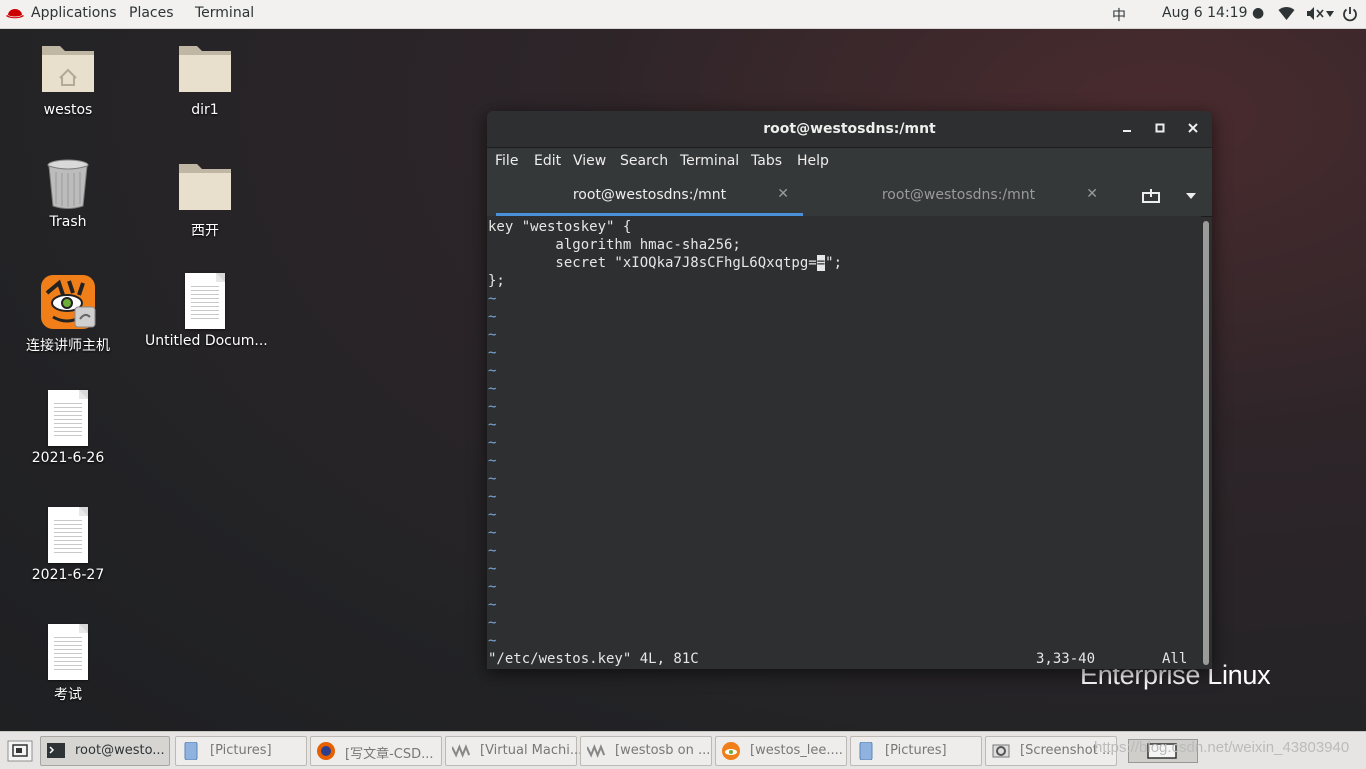 The height and width of the screenshot is (769, 1366). What do you see at coordinates (74, 13) in the screenshot?
I see `applications-menu: Applications` at bounding box center [74, 13].